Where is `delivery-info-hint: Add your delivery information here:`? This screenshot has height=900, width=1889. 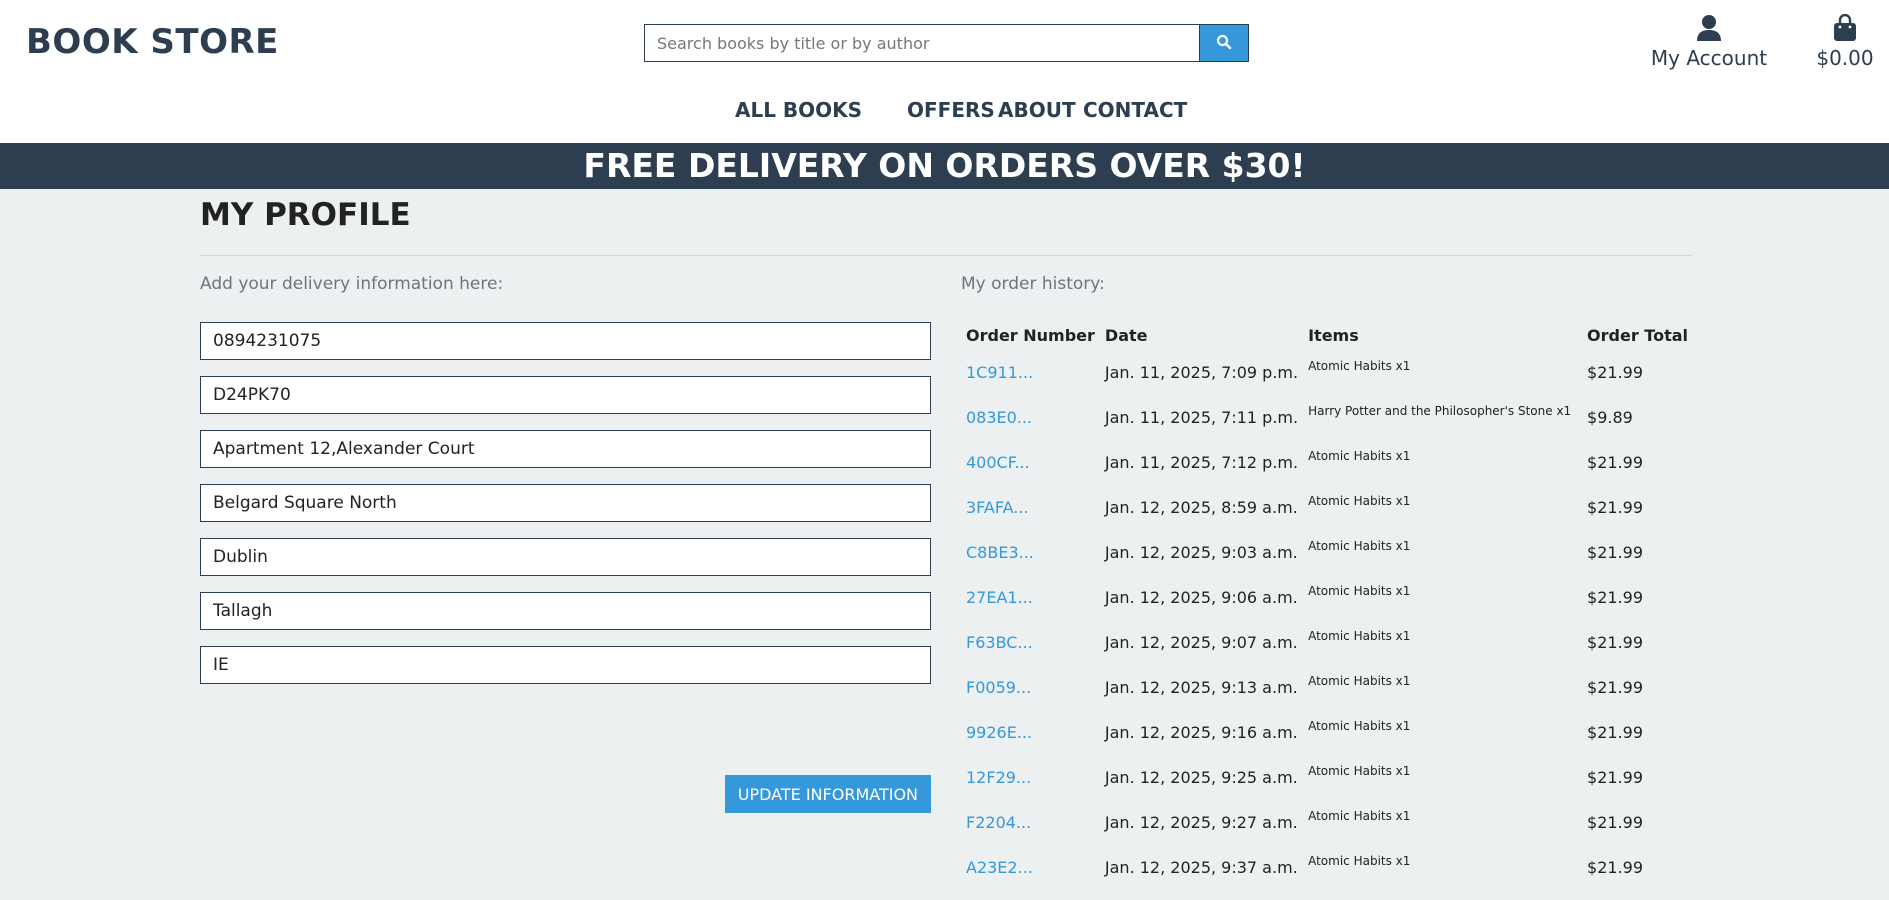 delivery-info-hint: Add your delivery information here: is located at coordinates (352, 284).